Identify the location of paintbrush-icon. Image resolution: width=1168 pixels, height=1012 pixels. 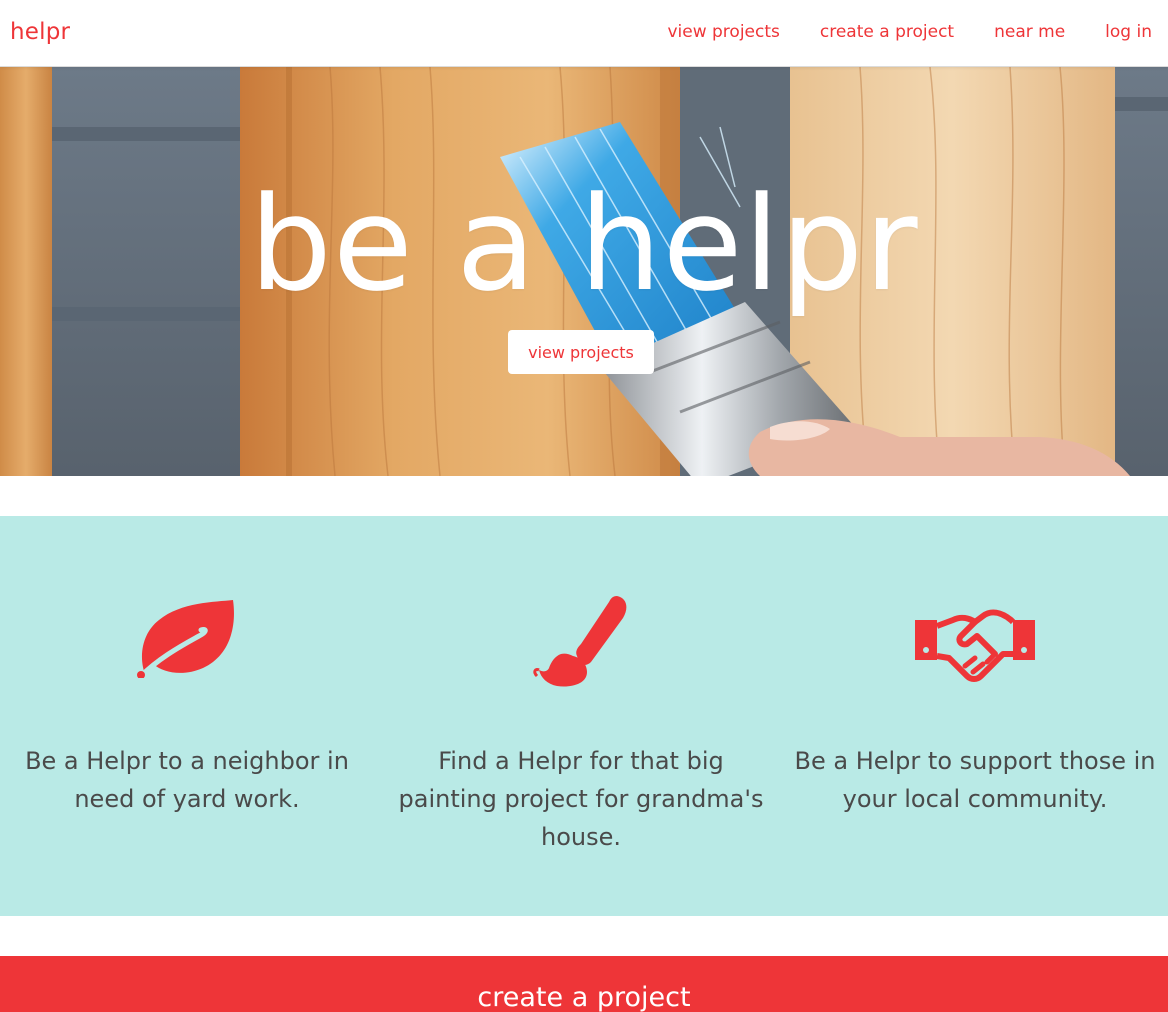
(580, 641).